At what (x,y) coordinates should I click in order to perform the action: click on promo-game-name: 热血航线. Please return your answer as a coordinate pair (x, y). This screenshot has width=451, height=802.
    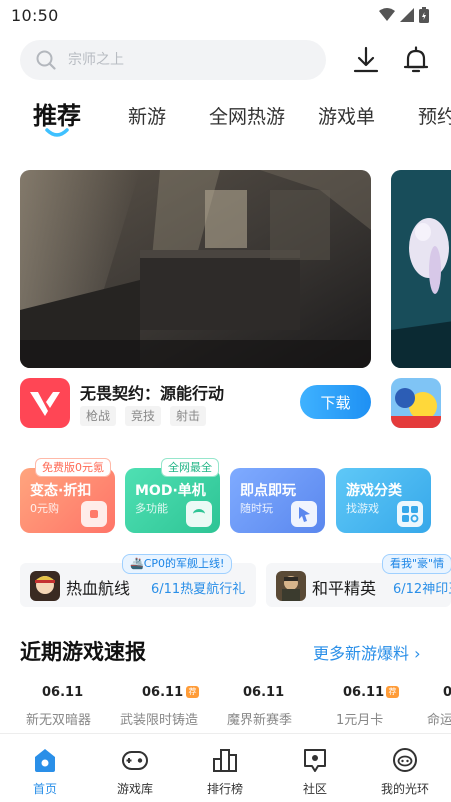
    Looking at the image, I should click on (98, 588).